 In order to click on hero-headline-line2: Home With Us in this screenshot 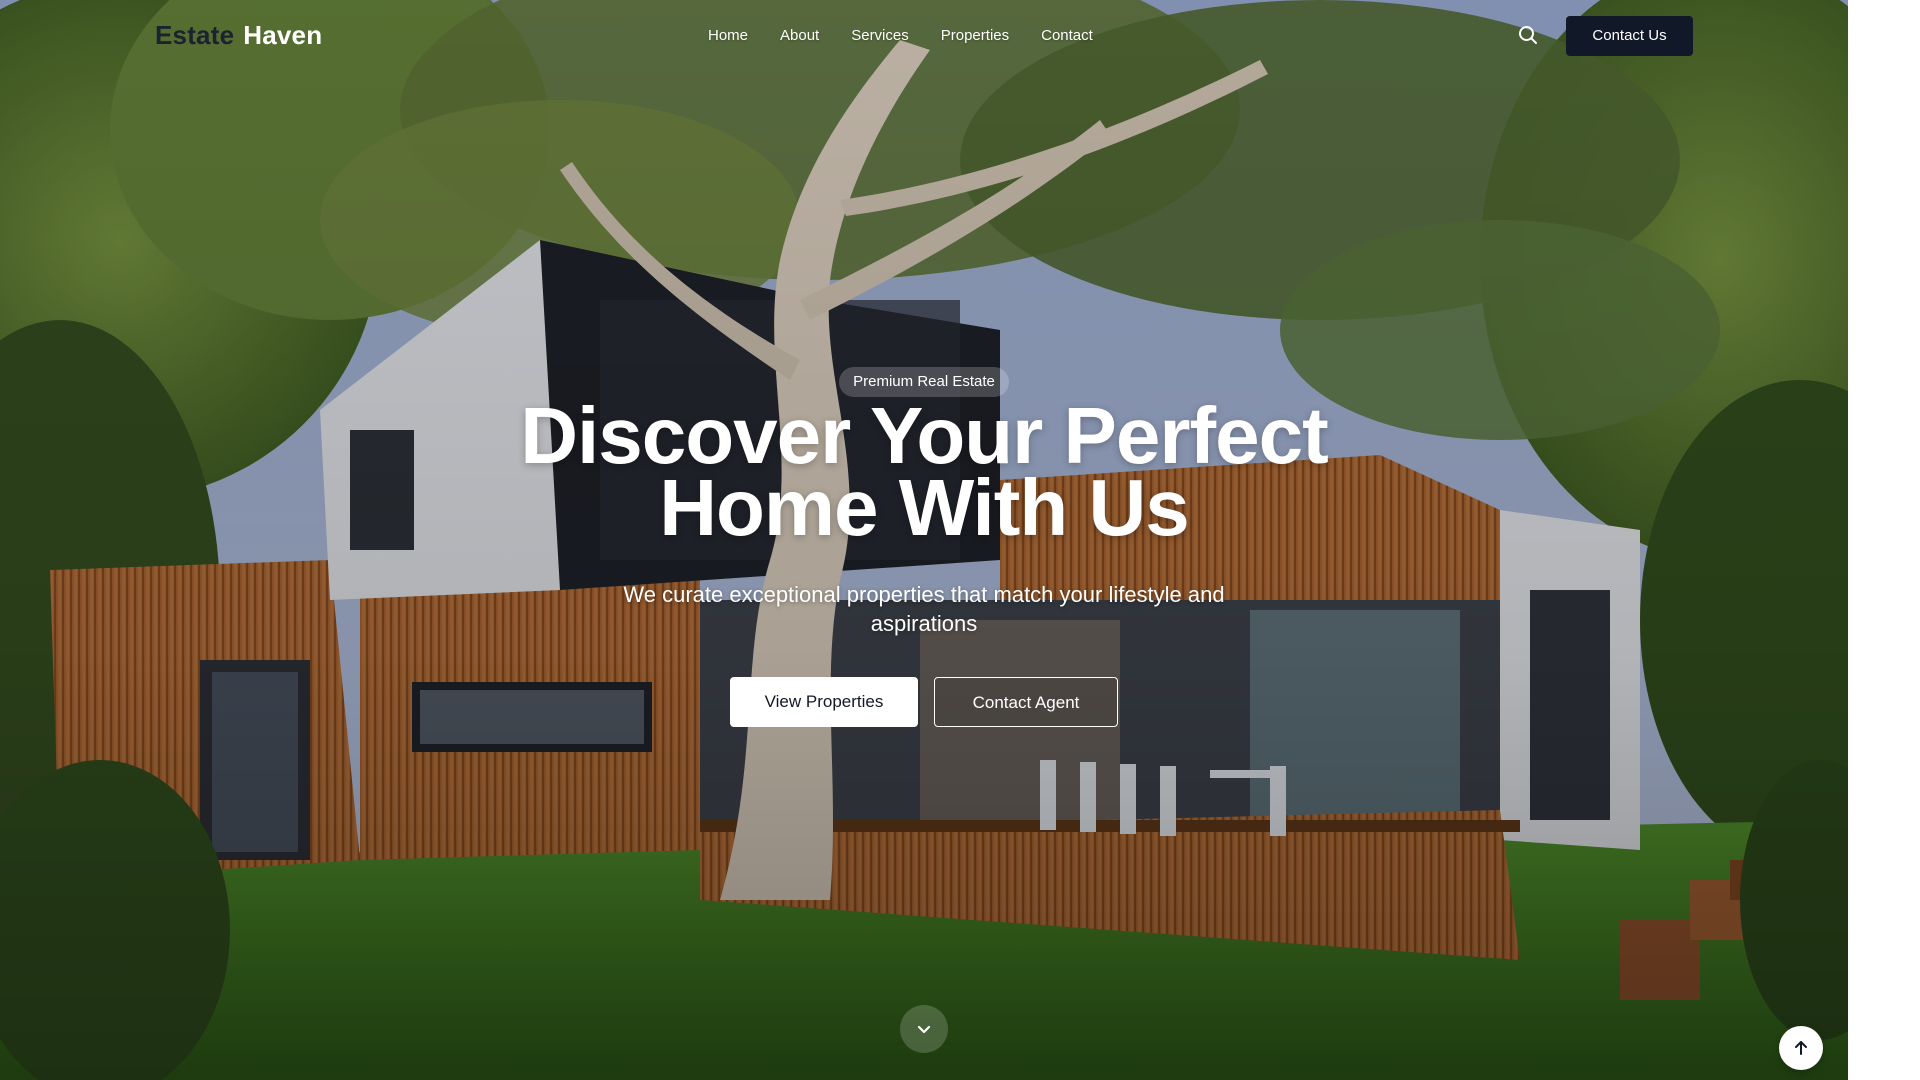, I will do `click(924, 507)`.